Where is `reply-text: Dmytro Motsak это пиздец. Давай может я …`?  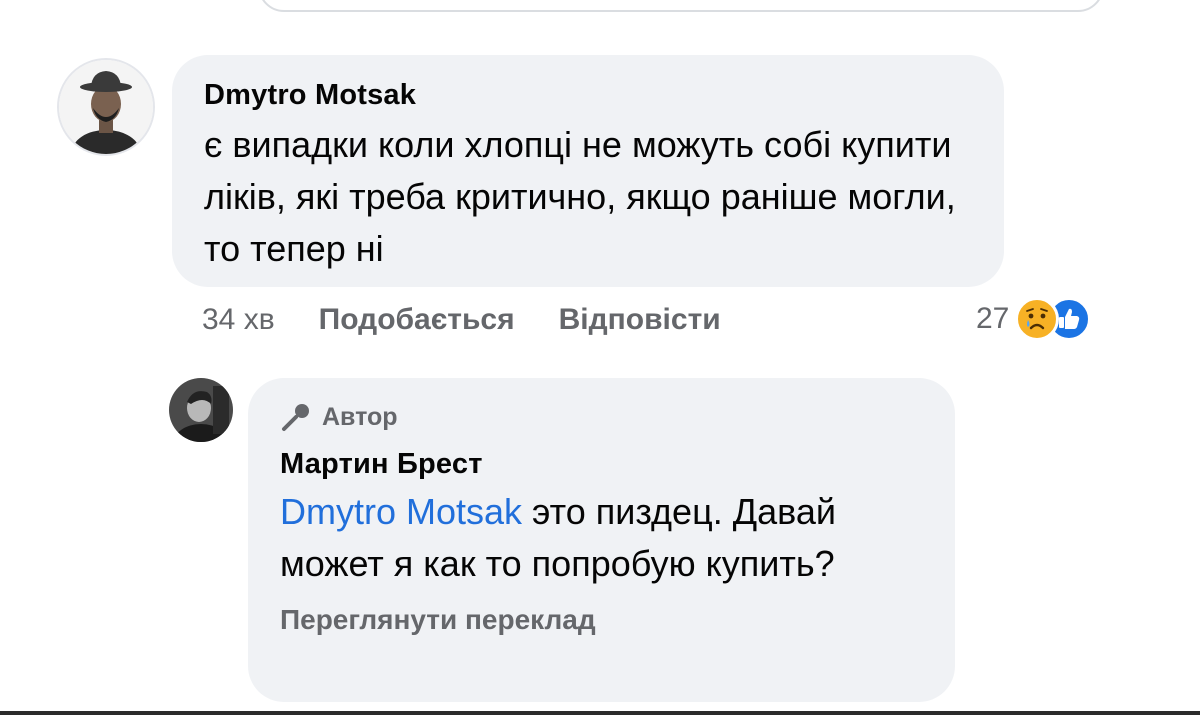 reply-text: Dmytro Motsak это пиздец. Давай может я … is located at coordinates (601, 538).